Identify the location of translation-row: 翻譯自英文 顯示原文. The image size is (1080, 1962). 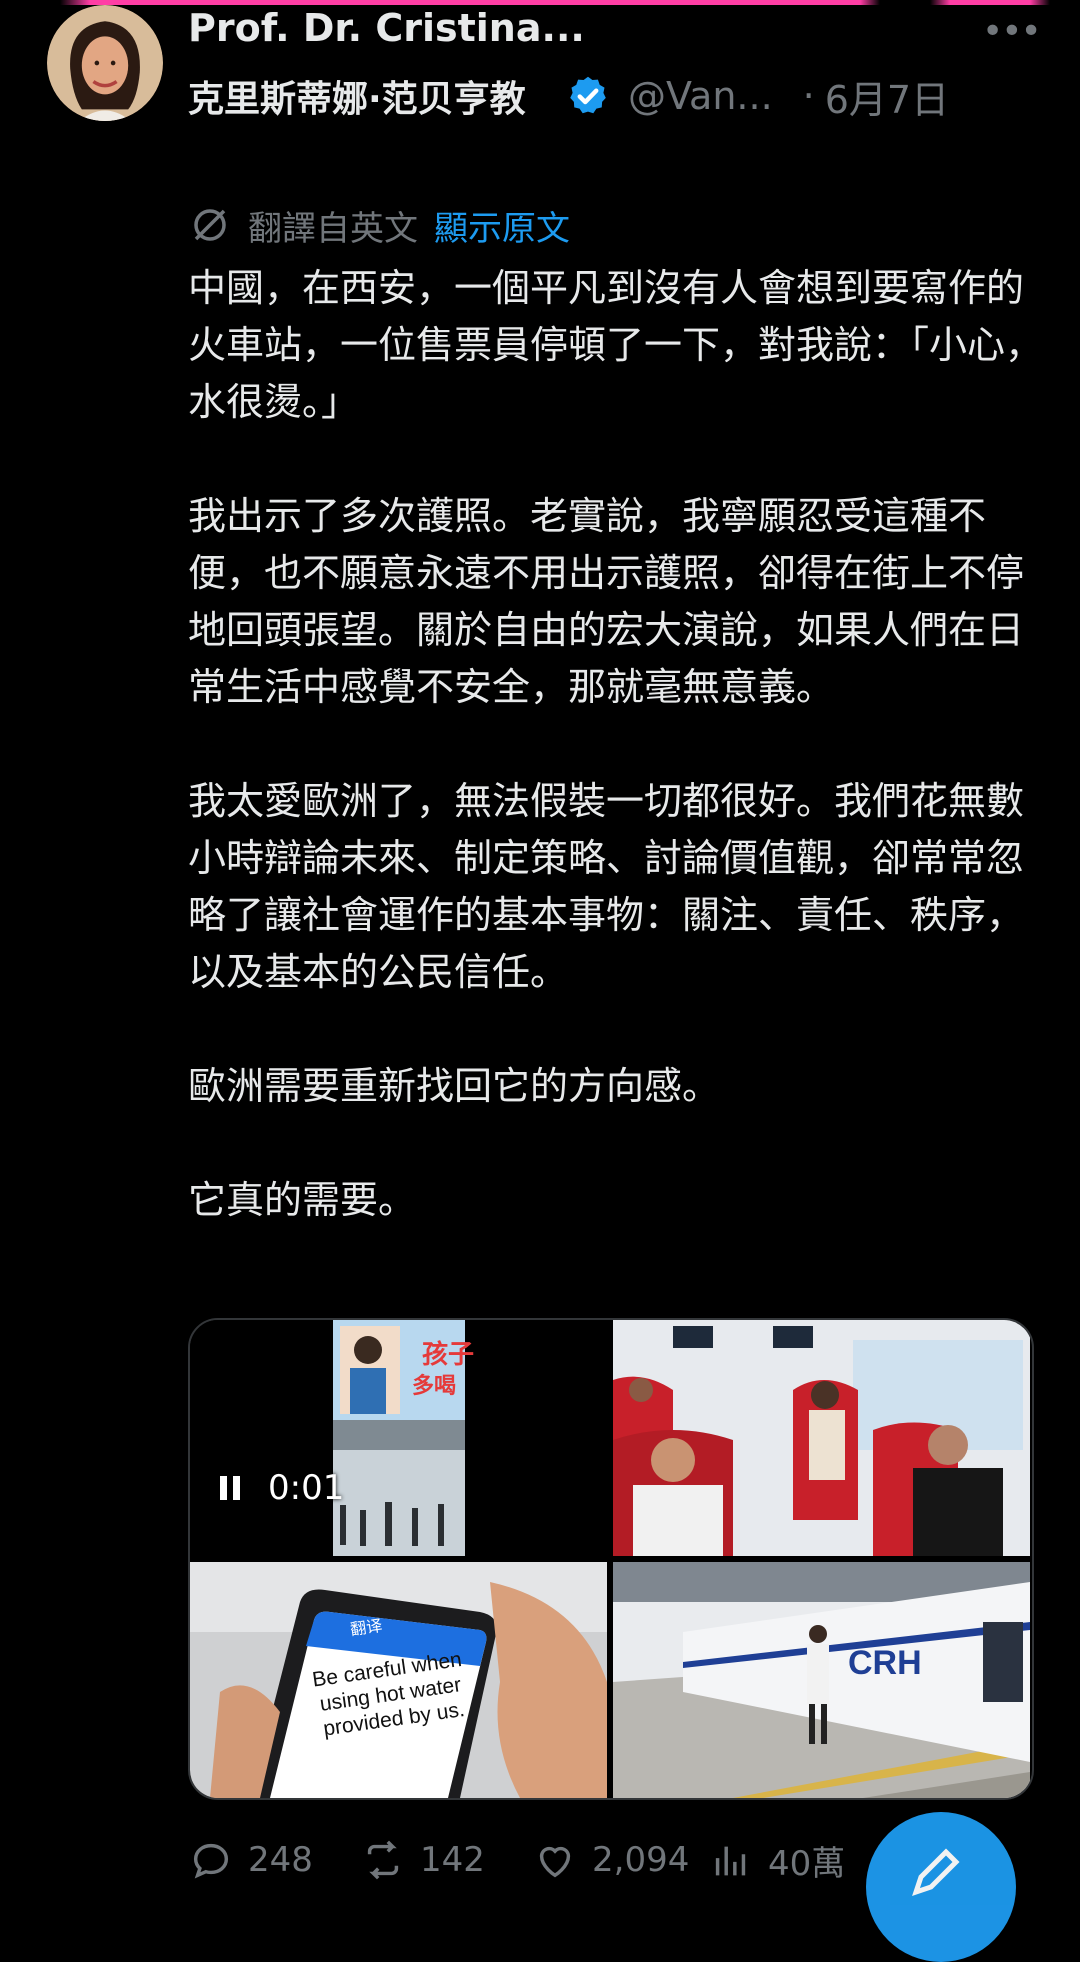
(380, 225).